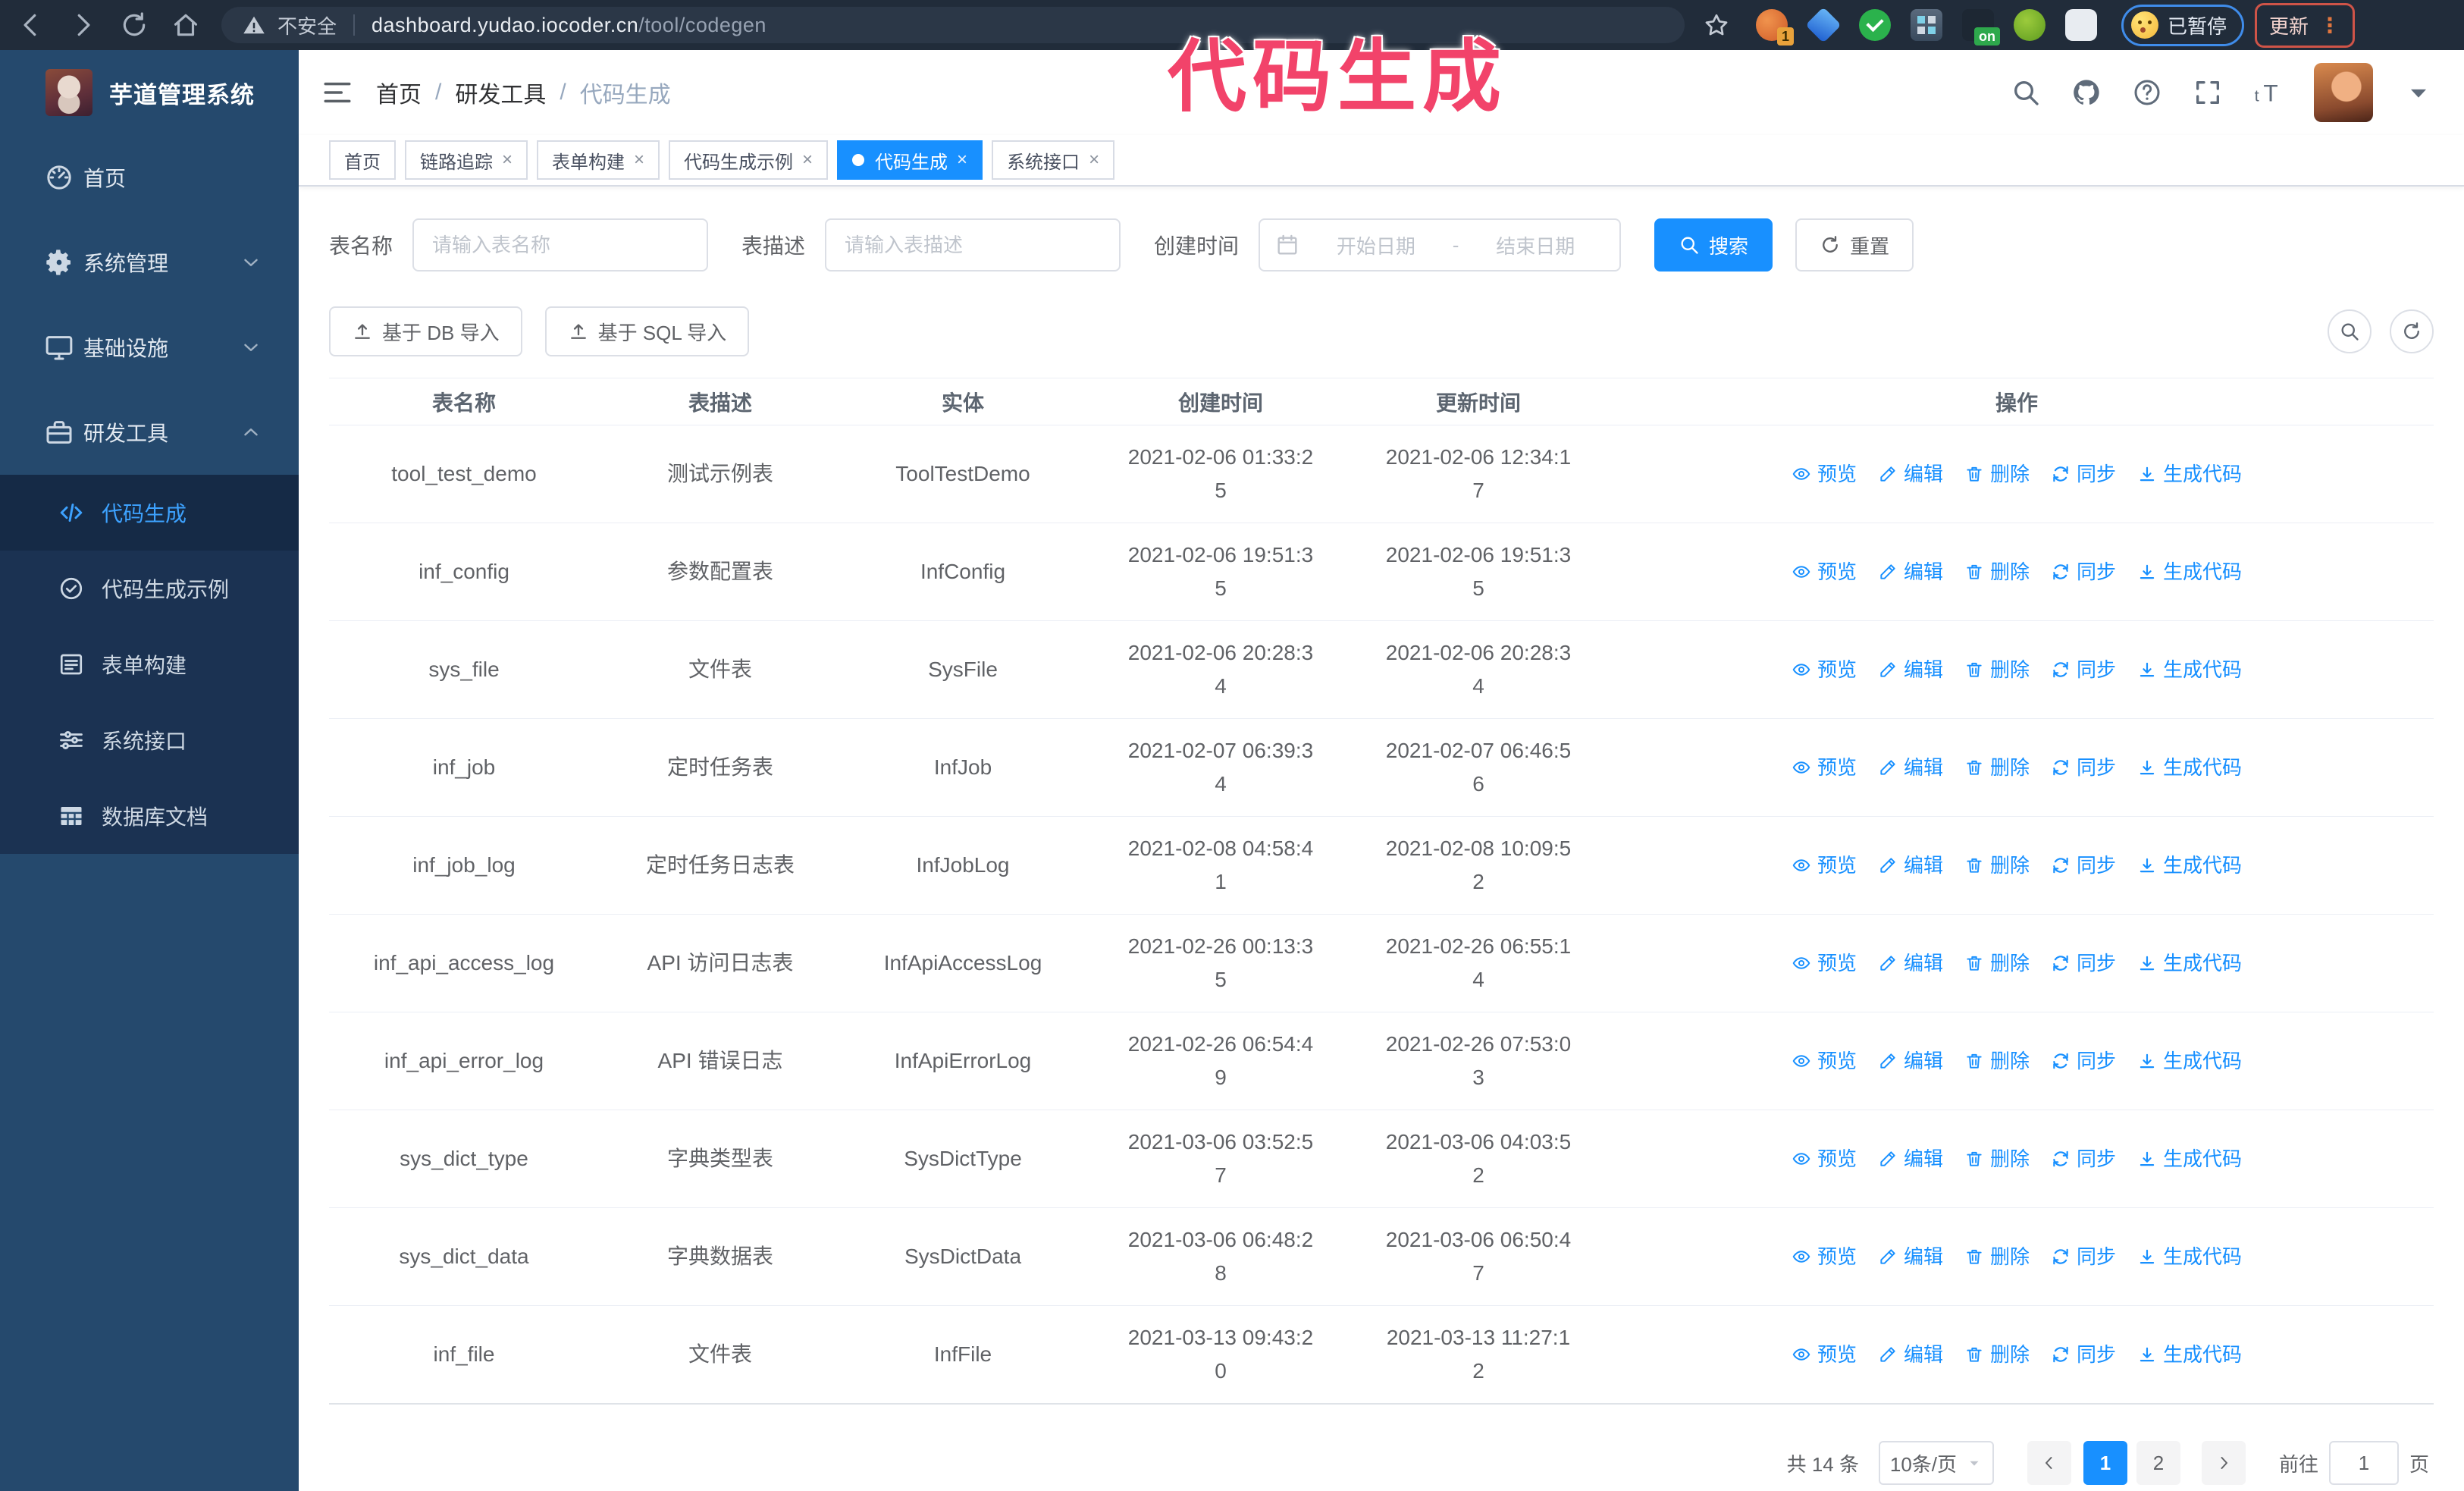 The image size is (2464, 1491). I want to click on grid-extension-icon, so click(1926, 25).